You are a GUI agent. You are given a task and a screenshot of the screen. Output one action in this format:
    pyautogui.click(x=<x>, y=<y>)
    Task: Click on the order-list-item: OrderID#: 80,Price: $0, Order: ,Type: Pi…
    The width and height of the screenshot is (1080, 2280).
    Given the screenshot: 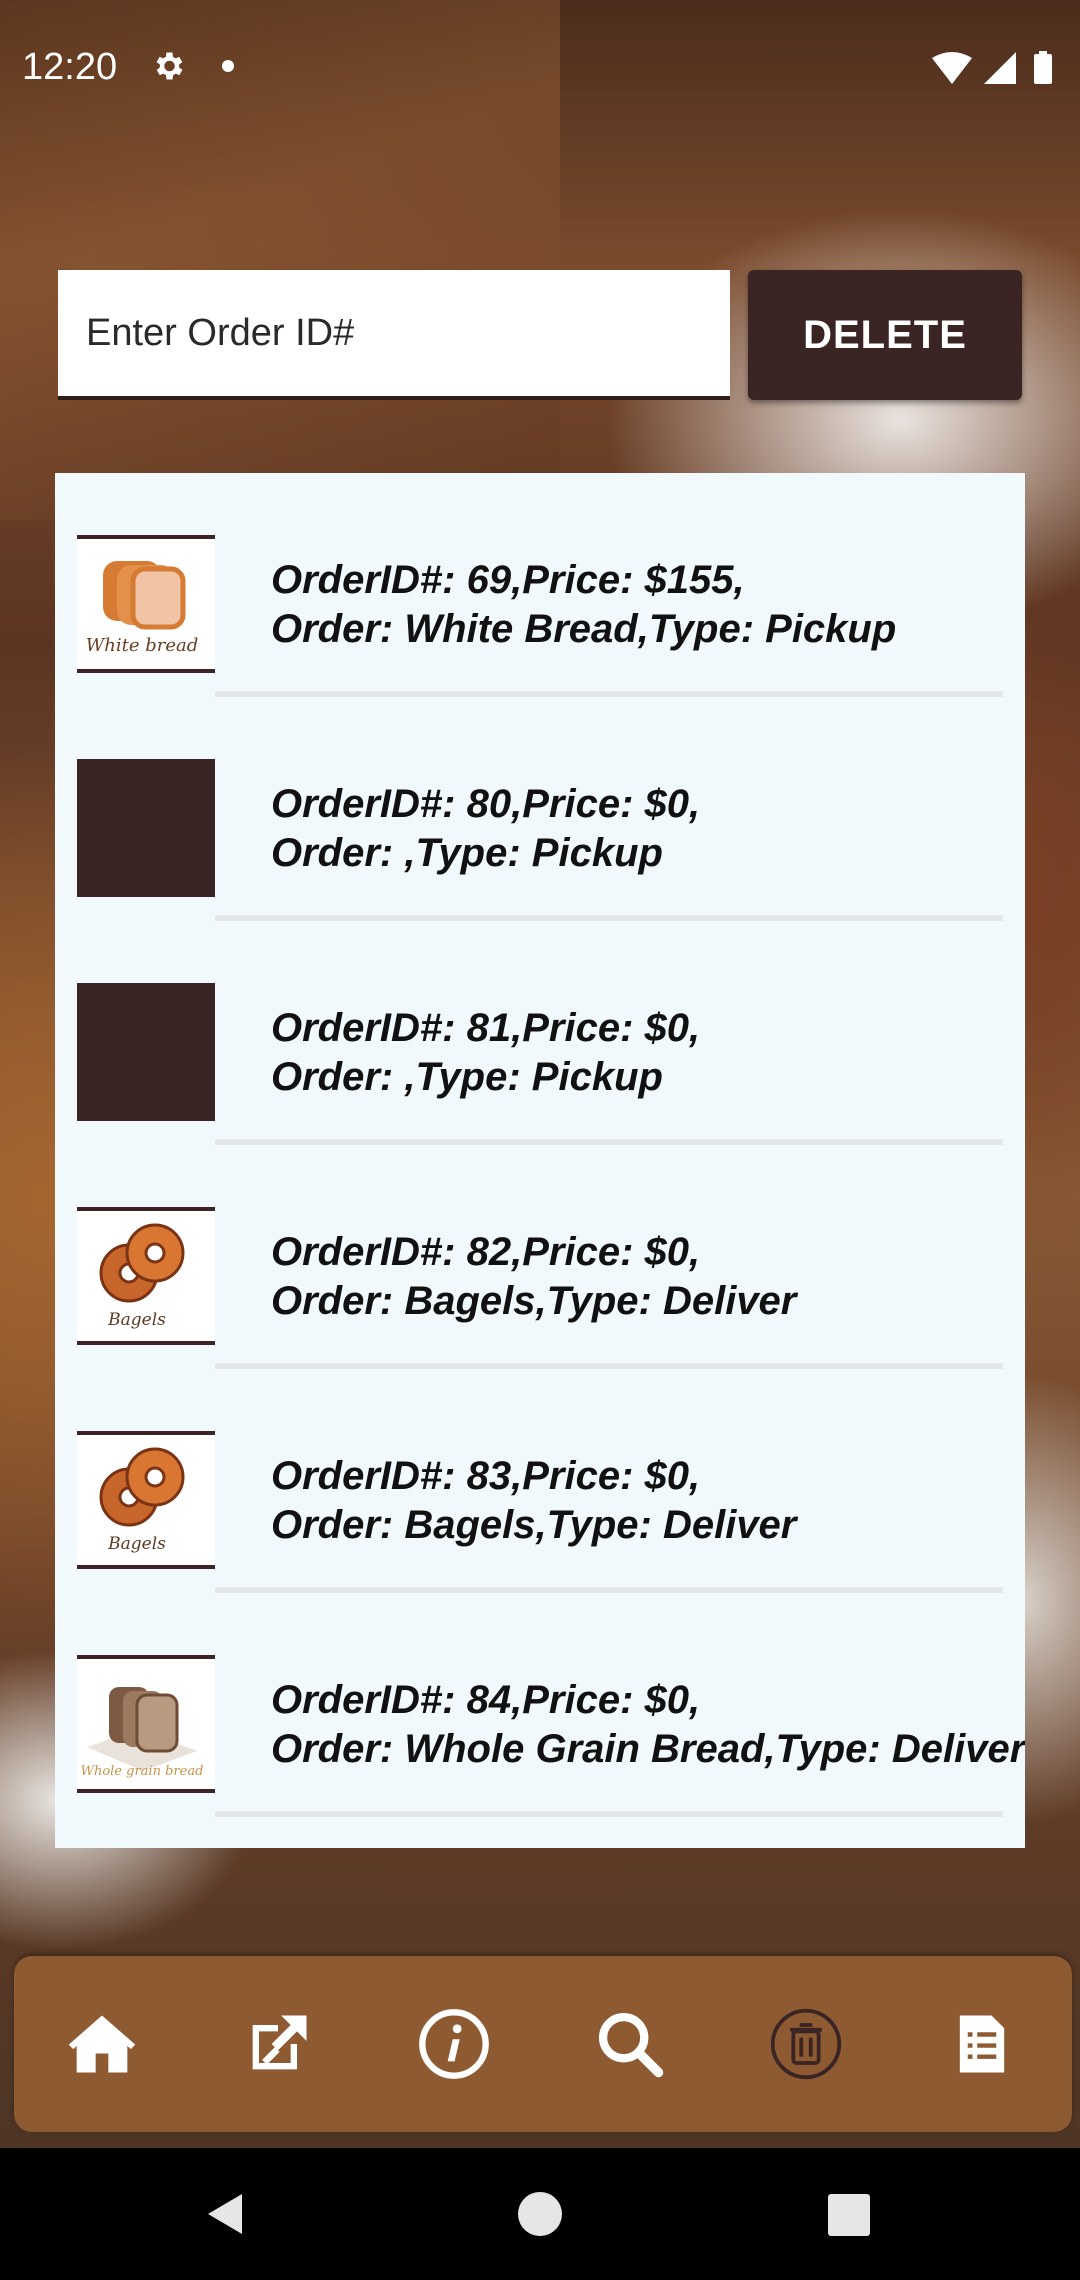 What is the action you would take?
    pyautogui.click(x=540, y=809)
    